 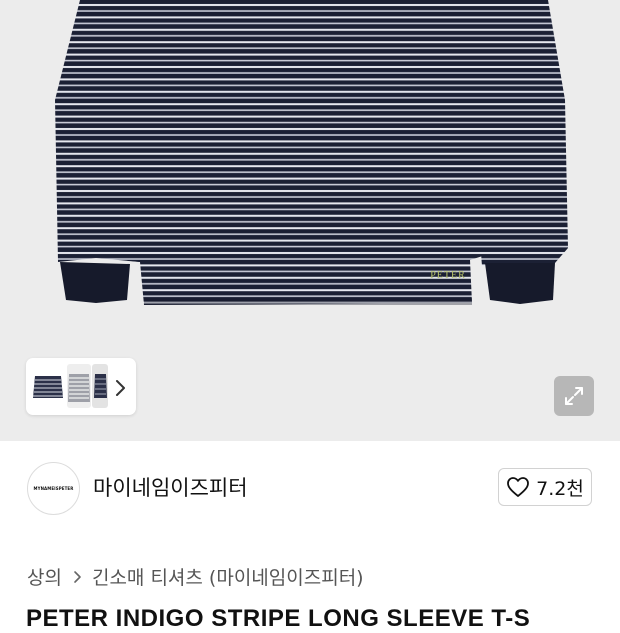 I want to click on breadcrumb-item-category: 상의, so click(x=44, y=576).